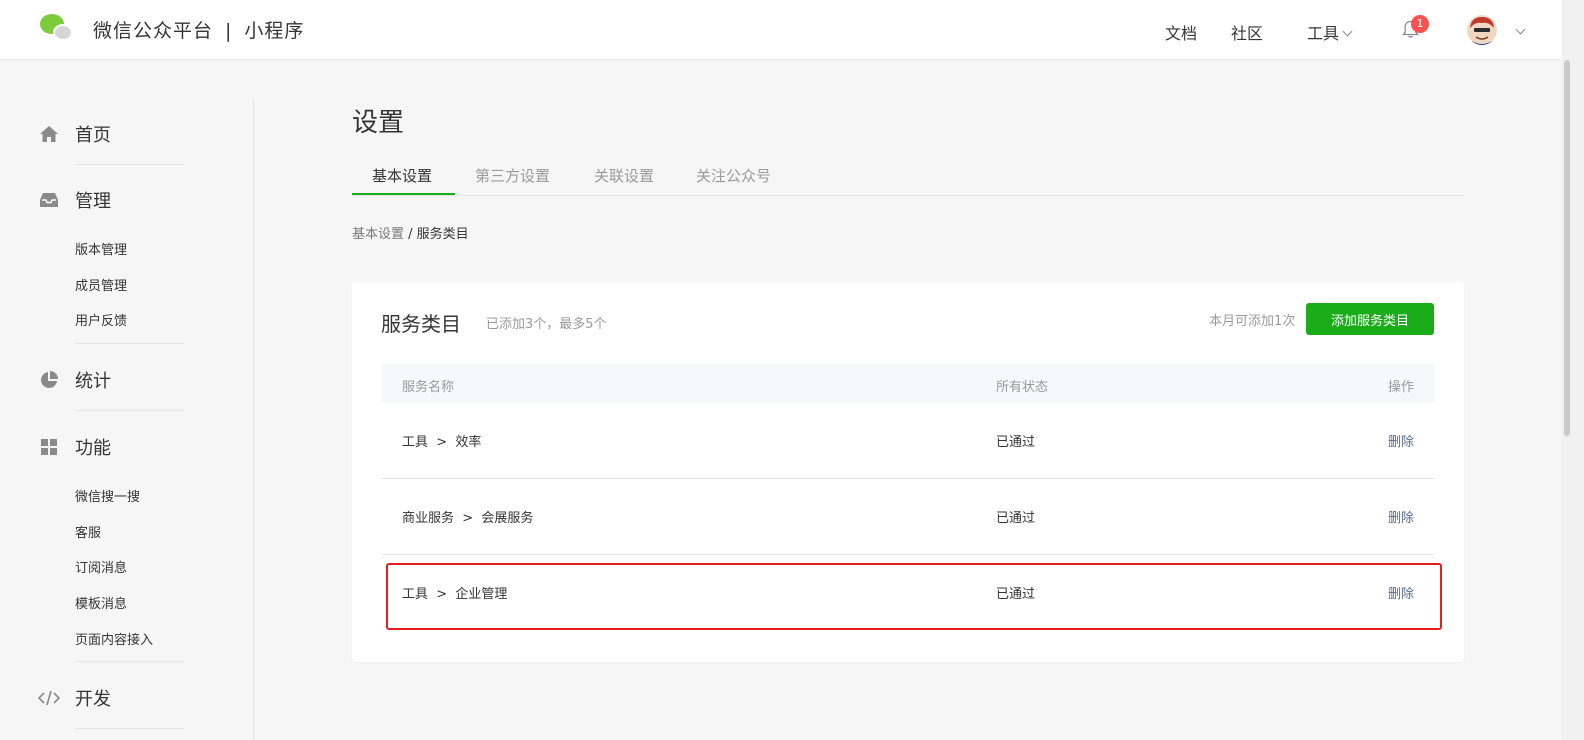 Image resolution: width=1584 pixels, height=740 pixels. I want to click on sidebar-item-features: 功能, so click(74, 447).